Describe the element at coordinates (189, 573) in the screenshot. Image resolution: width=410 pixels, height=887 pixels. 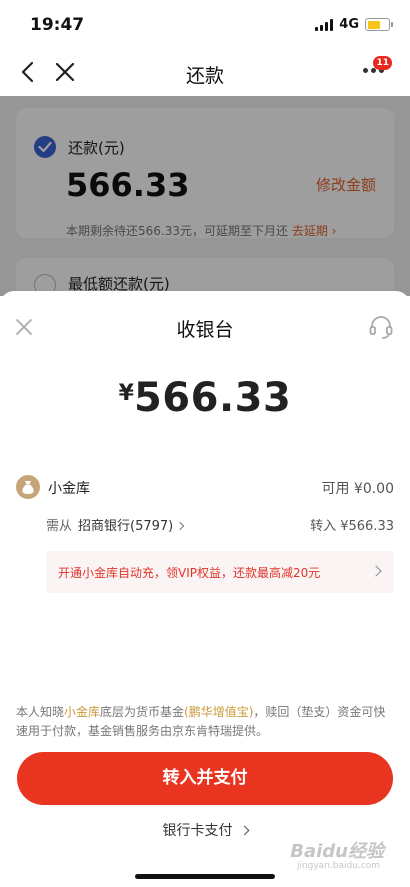
I see `promo-text: 开通小金库自动充，领VIP权益，还款最高减20元` at that location.